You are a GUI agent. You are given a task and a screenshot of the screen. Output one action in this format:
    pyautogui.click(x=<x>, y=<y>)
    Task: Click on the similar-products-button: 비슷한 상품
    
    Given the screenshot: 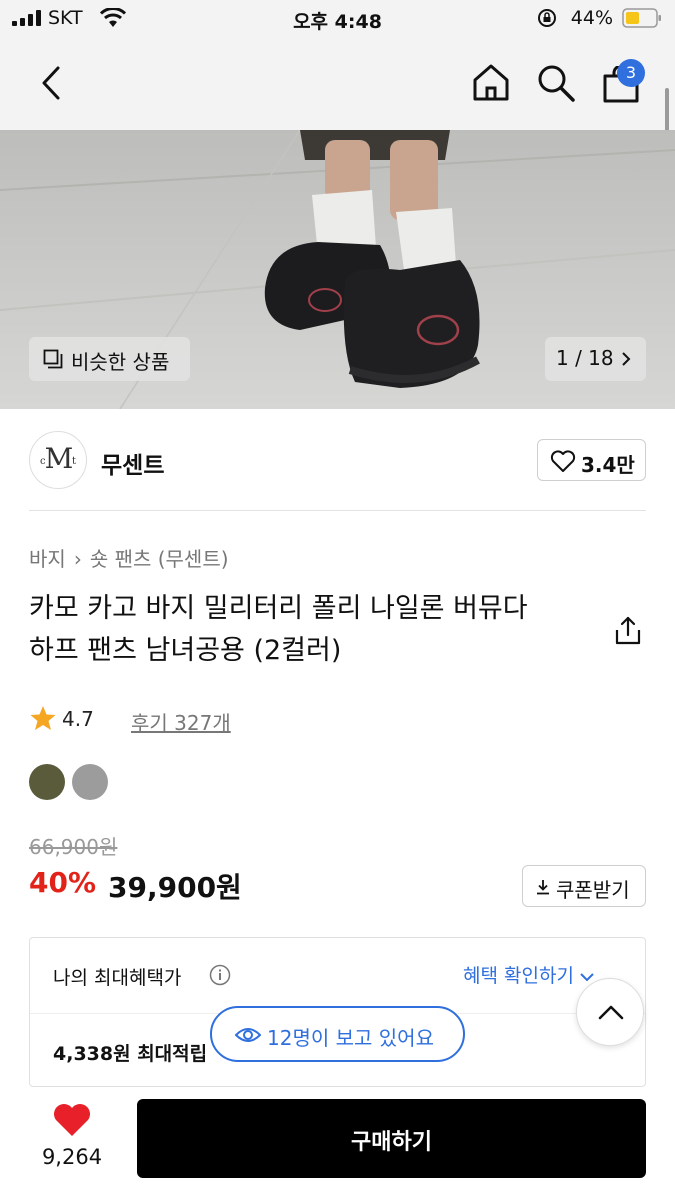 What is the action you would take?
    pyautogui.click(x=109, y=359)
    